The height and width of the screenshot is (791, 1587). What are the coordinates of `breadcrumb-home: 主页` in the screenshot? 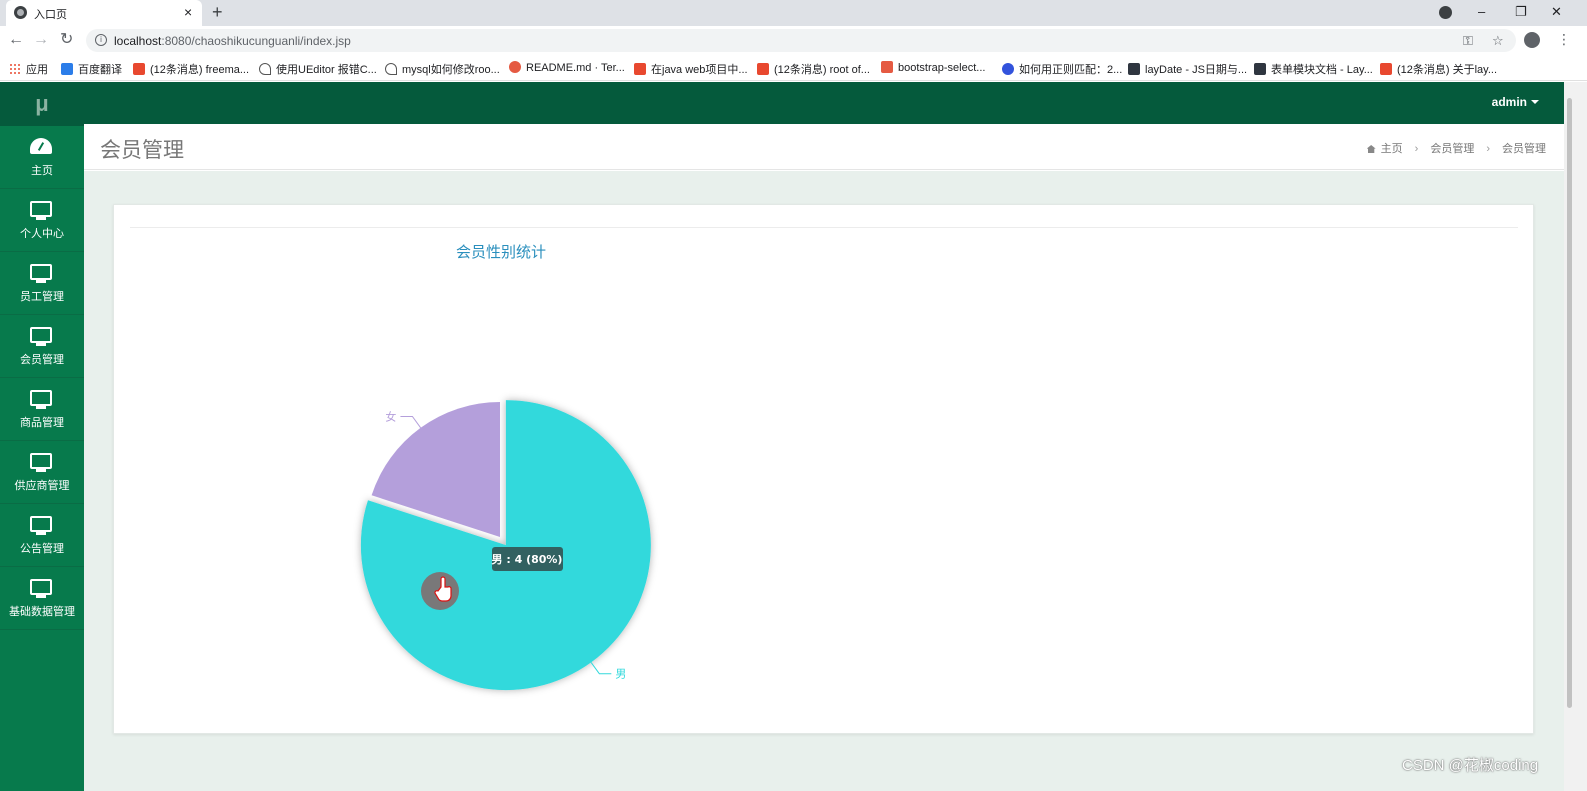 It's located at (1392, 149).